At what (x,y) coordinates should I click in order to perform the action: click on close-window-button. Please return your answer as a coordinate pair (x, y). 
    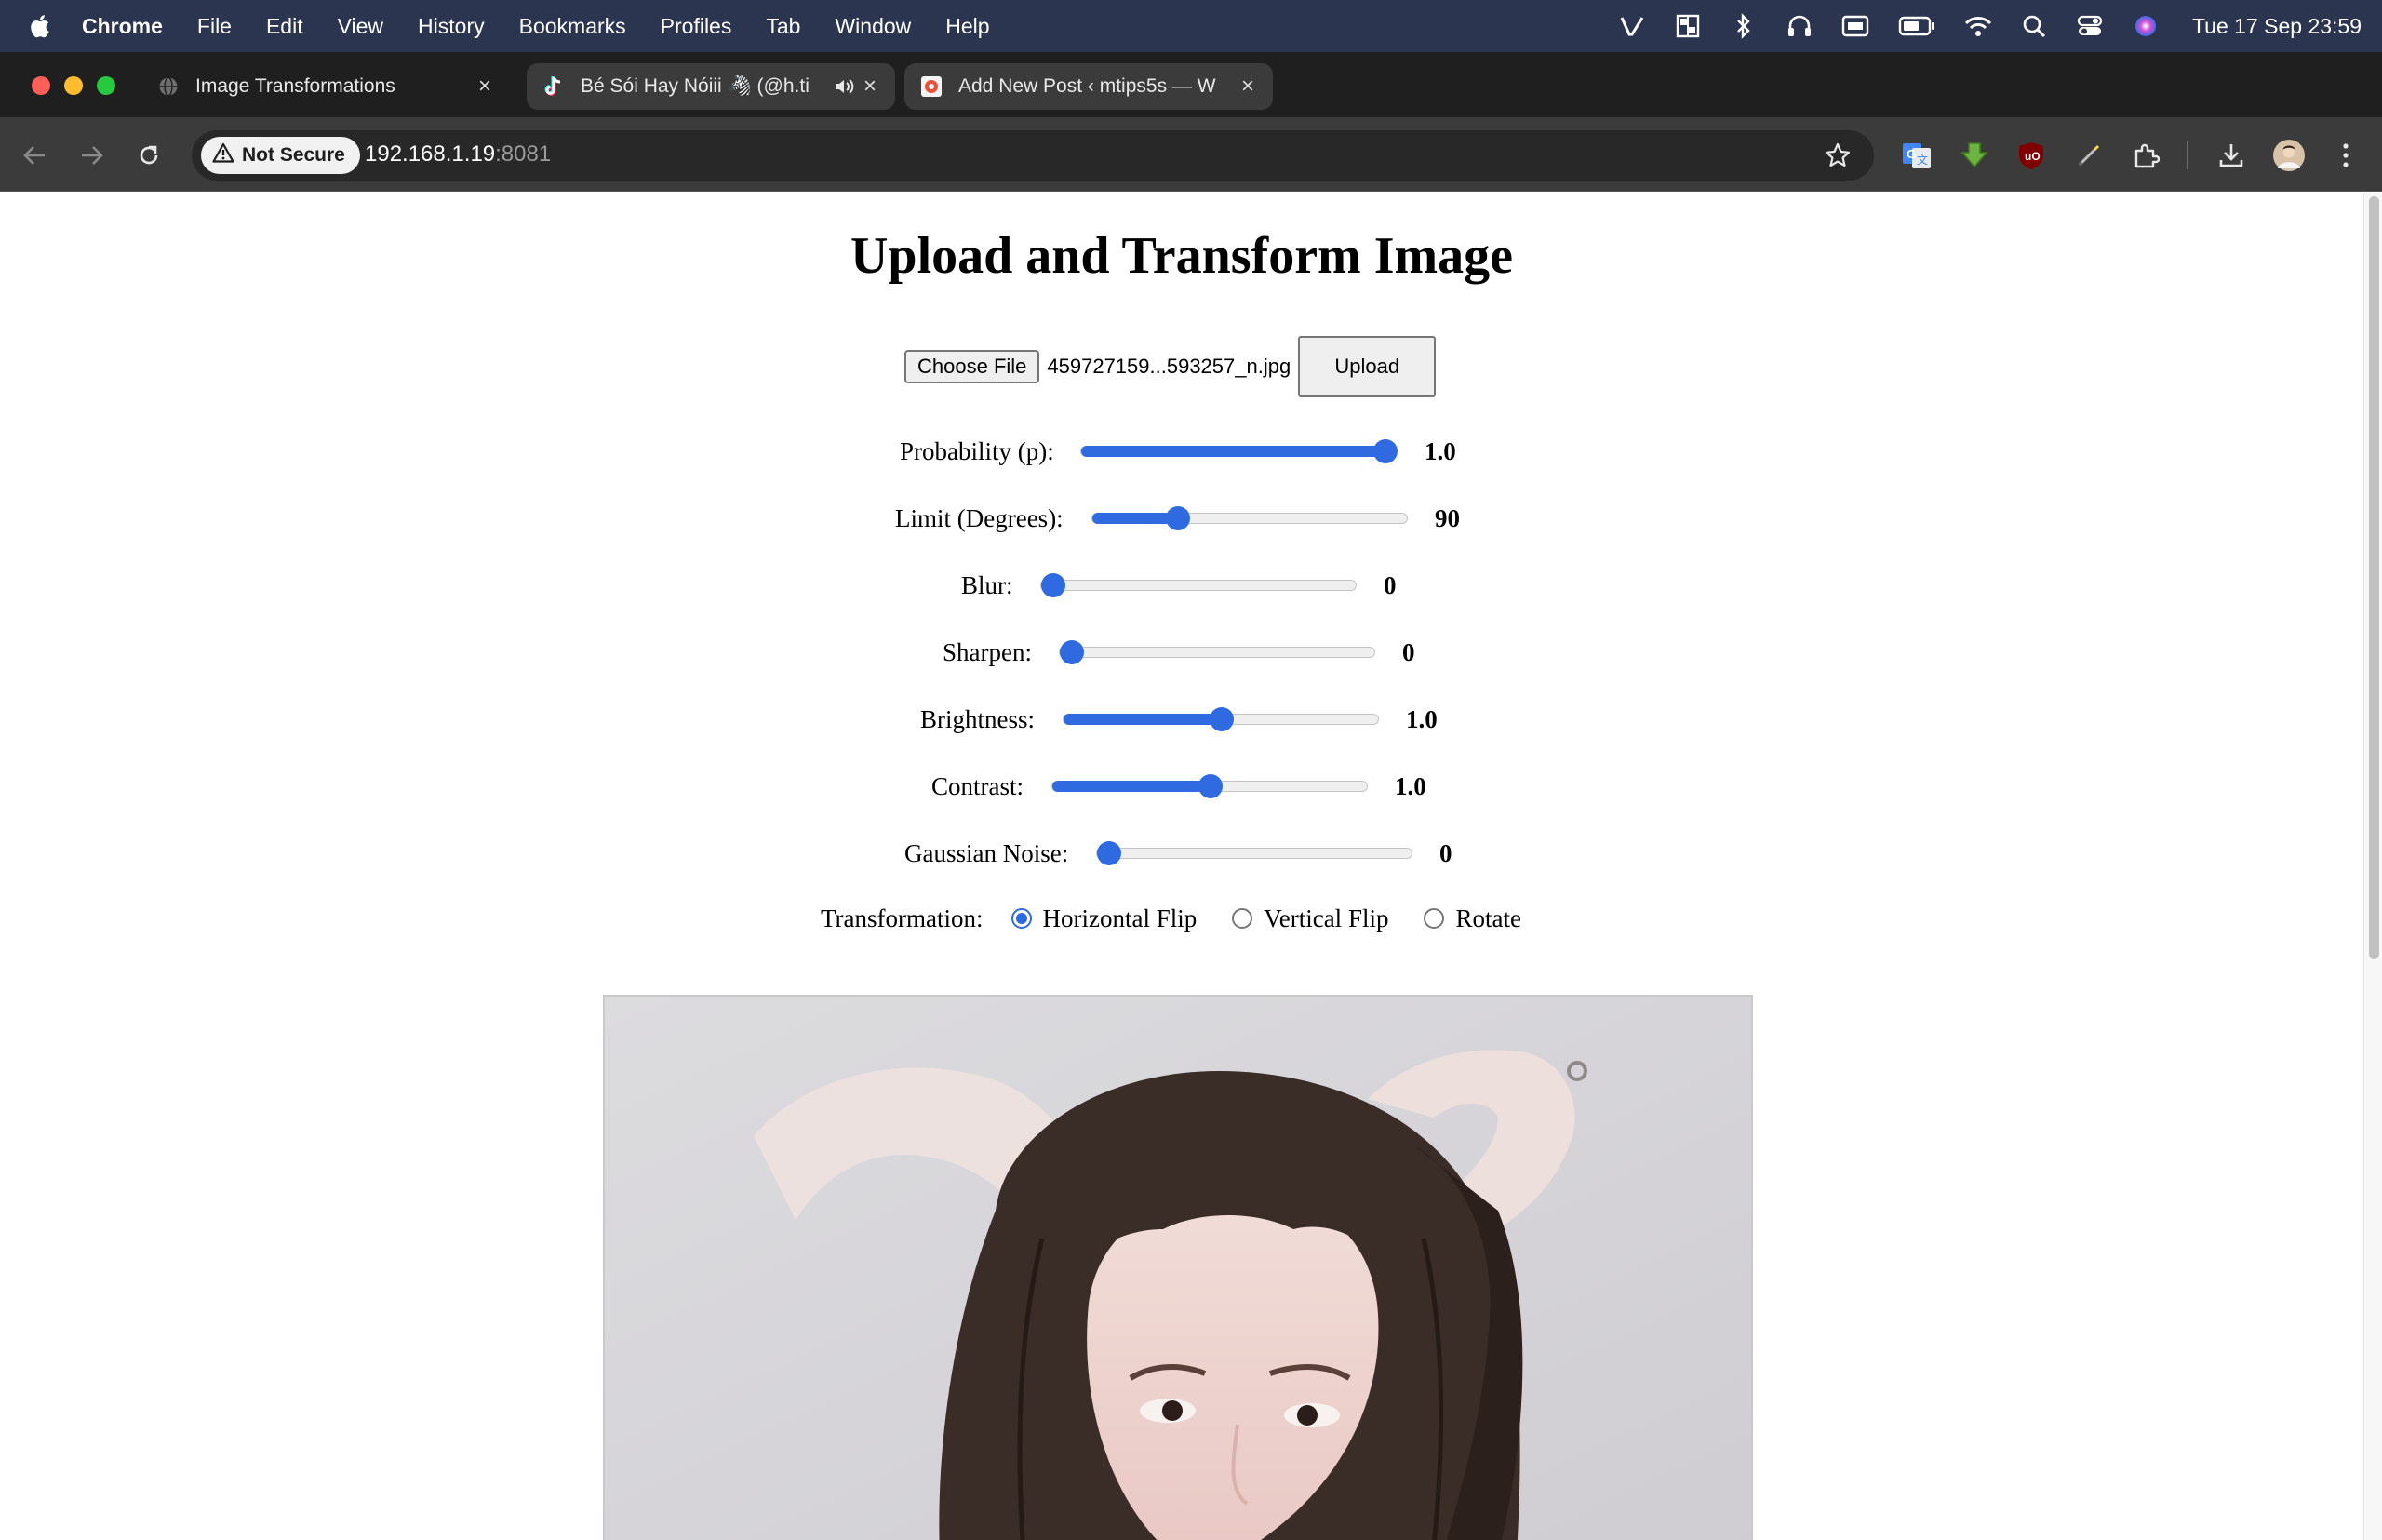
    Looking at the image, I should click on (41, 85).